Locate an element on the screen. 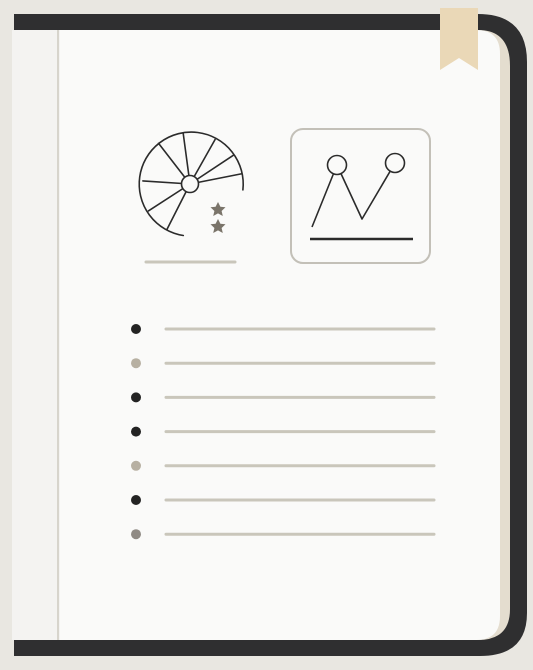 The image size is (533, 670). notebook-spine is located at coordinates (36, 335).